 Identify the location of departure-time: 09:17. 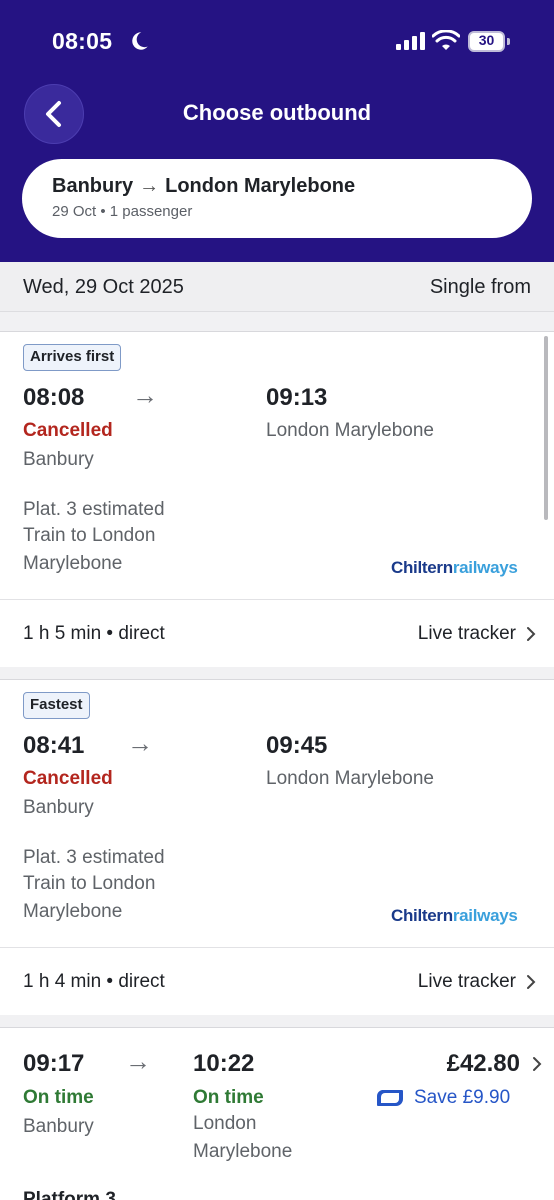
(54, 1063).